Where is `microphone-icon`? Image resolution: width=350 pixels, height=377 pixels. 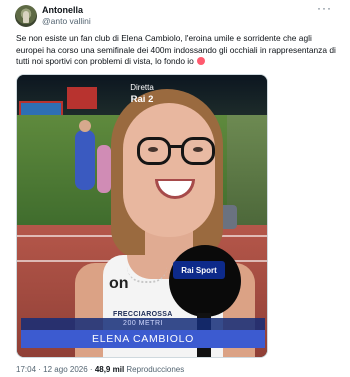 microphone-icon is located at coordinates (205, 281).